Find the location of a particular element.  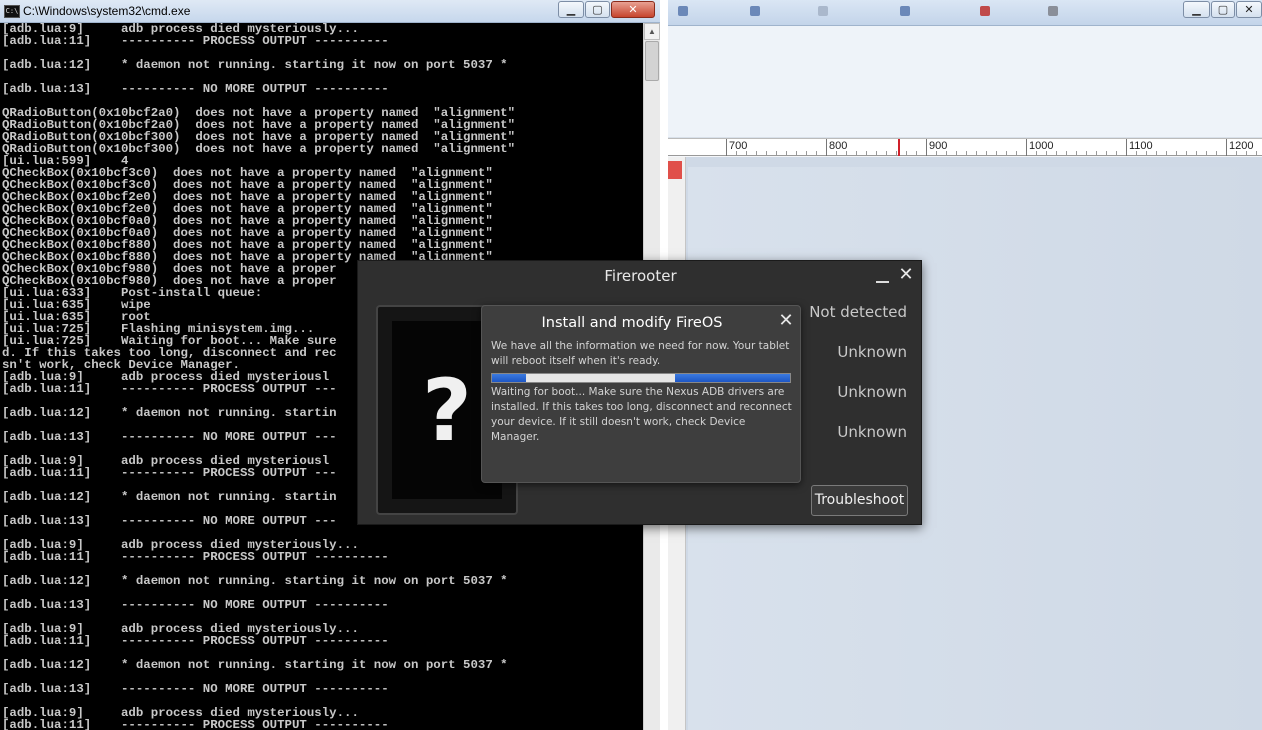

ruler-label: 1200 is located at coordinates (1241, 146).